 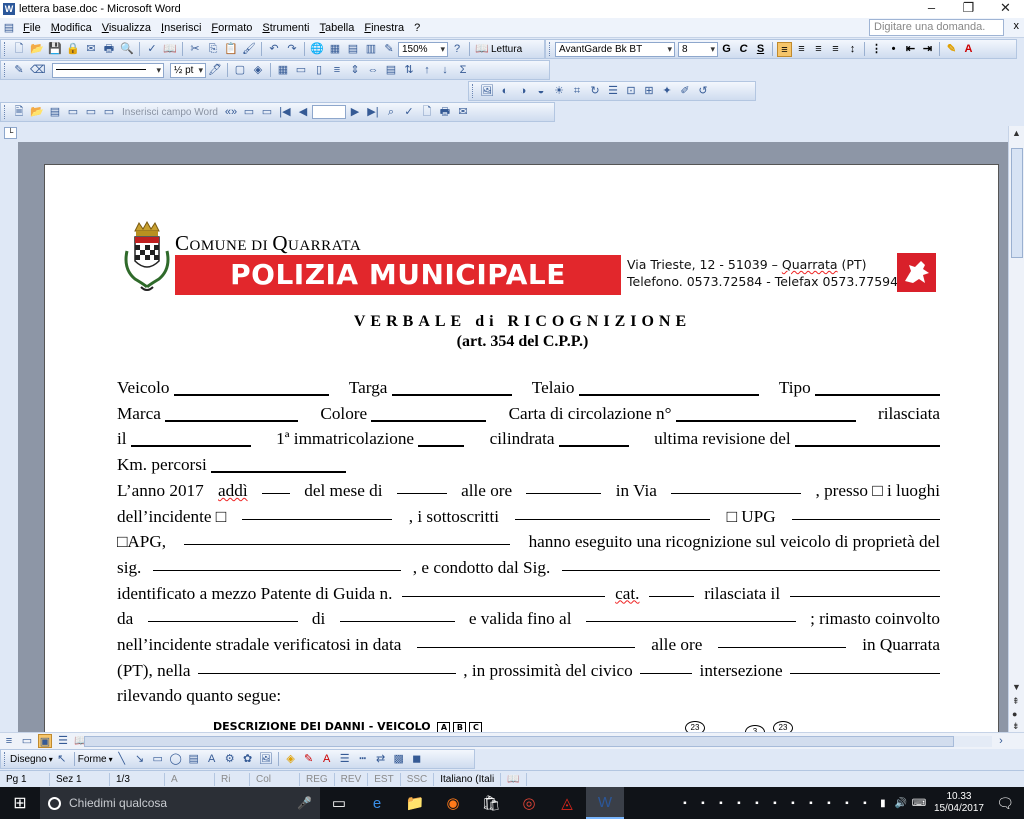 I want to click on field-di, so click(x=397, y=614).